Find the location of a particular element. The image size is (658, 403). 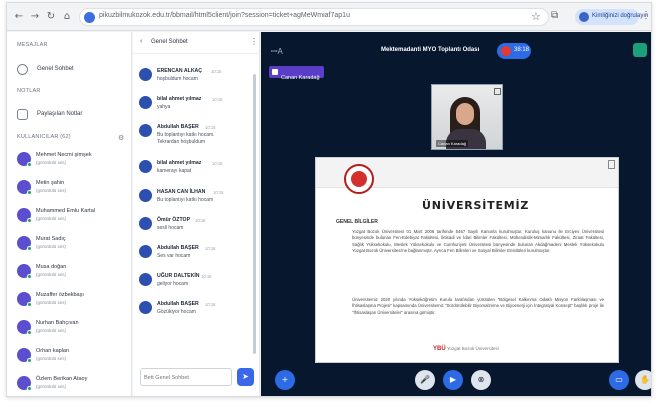

shared-notes-label: Paylaşılan Notlar is located at coordinates (60, 114).